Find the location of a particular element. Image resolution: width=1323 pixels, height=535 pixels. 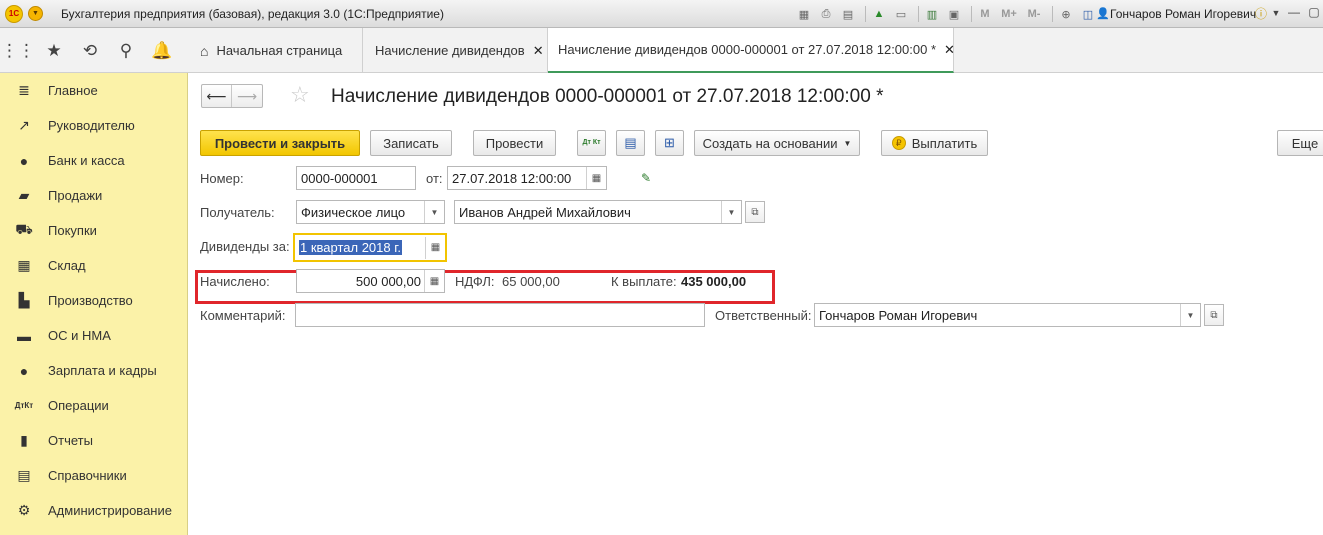

sidebar-item-director: ↗ Руководителю is located at coordinates (93, 125).